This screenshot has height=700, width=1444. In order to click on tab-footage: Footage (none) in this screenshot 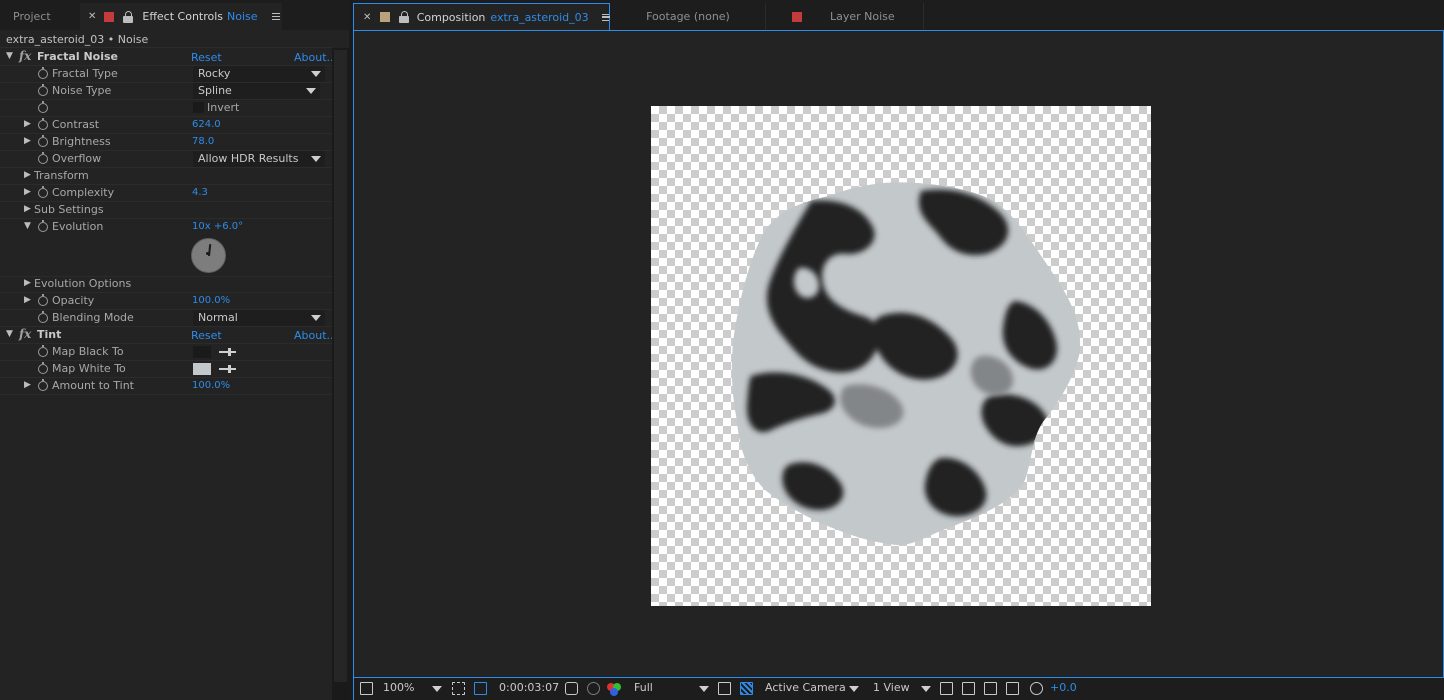, I will do `click(688, 16)`.